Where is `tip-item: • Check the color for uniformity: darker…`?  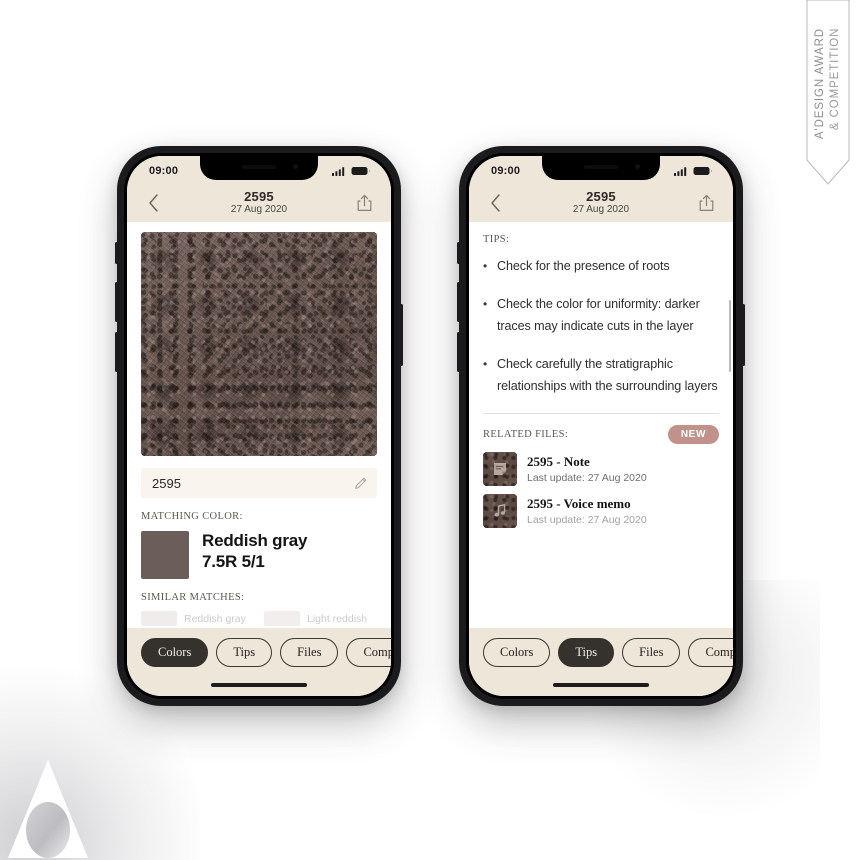 tip-item: • Check the color for uniformity: darker… is located at coordinates (601, 315).